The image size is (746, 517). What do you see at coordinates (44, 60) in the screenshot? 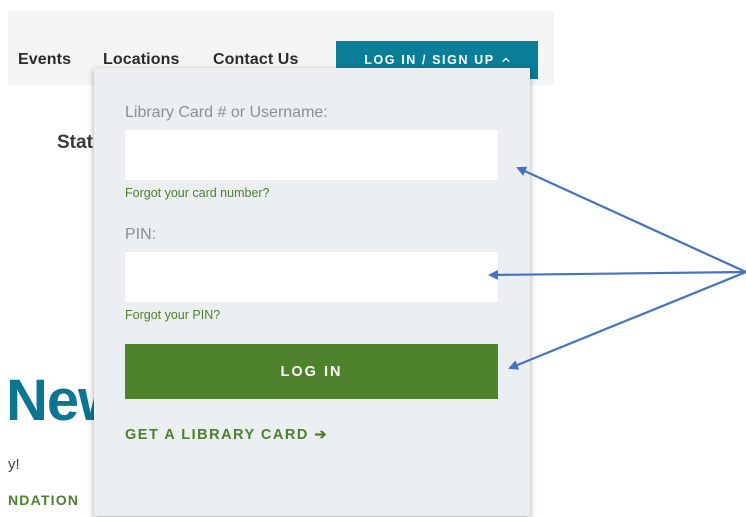
I see `nav-link-events: Events` at bounding box center [44, 60].